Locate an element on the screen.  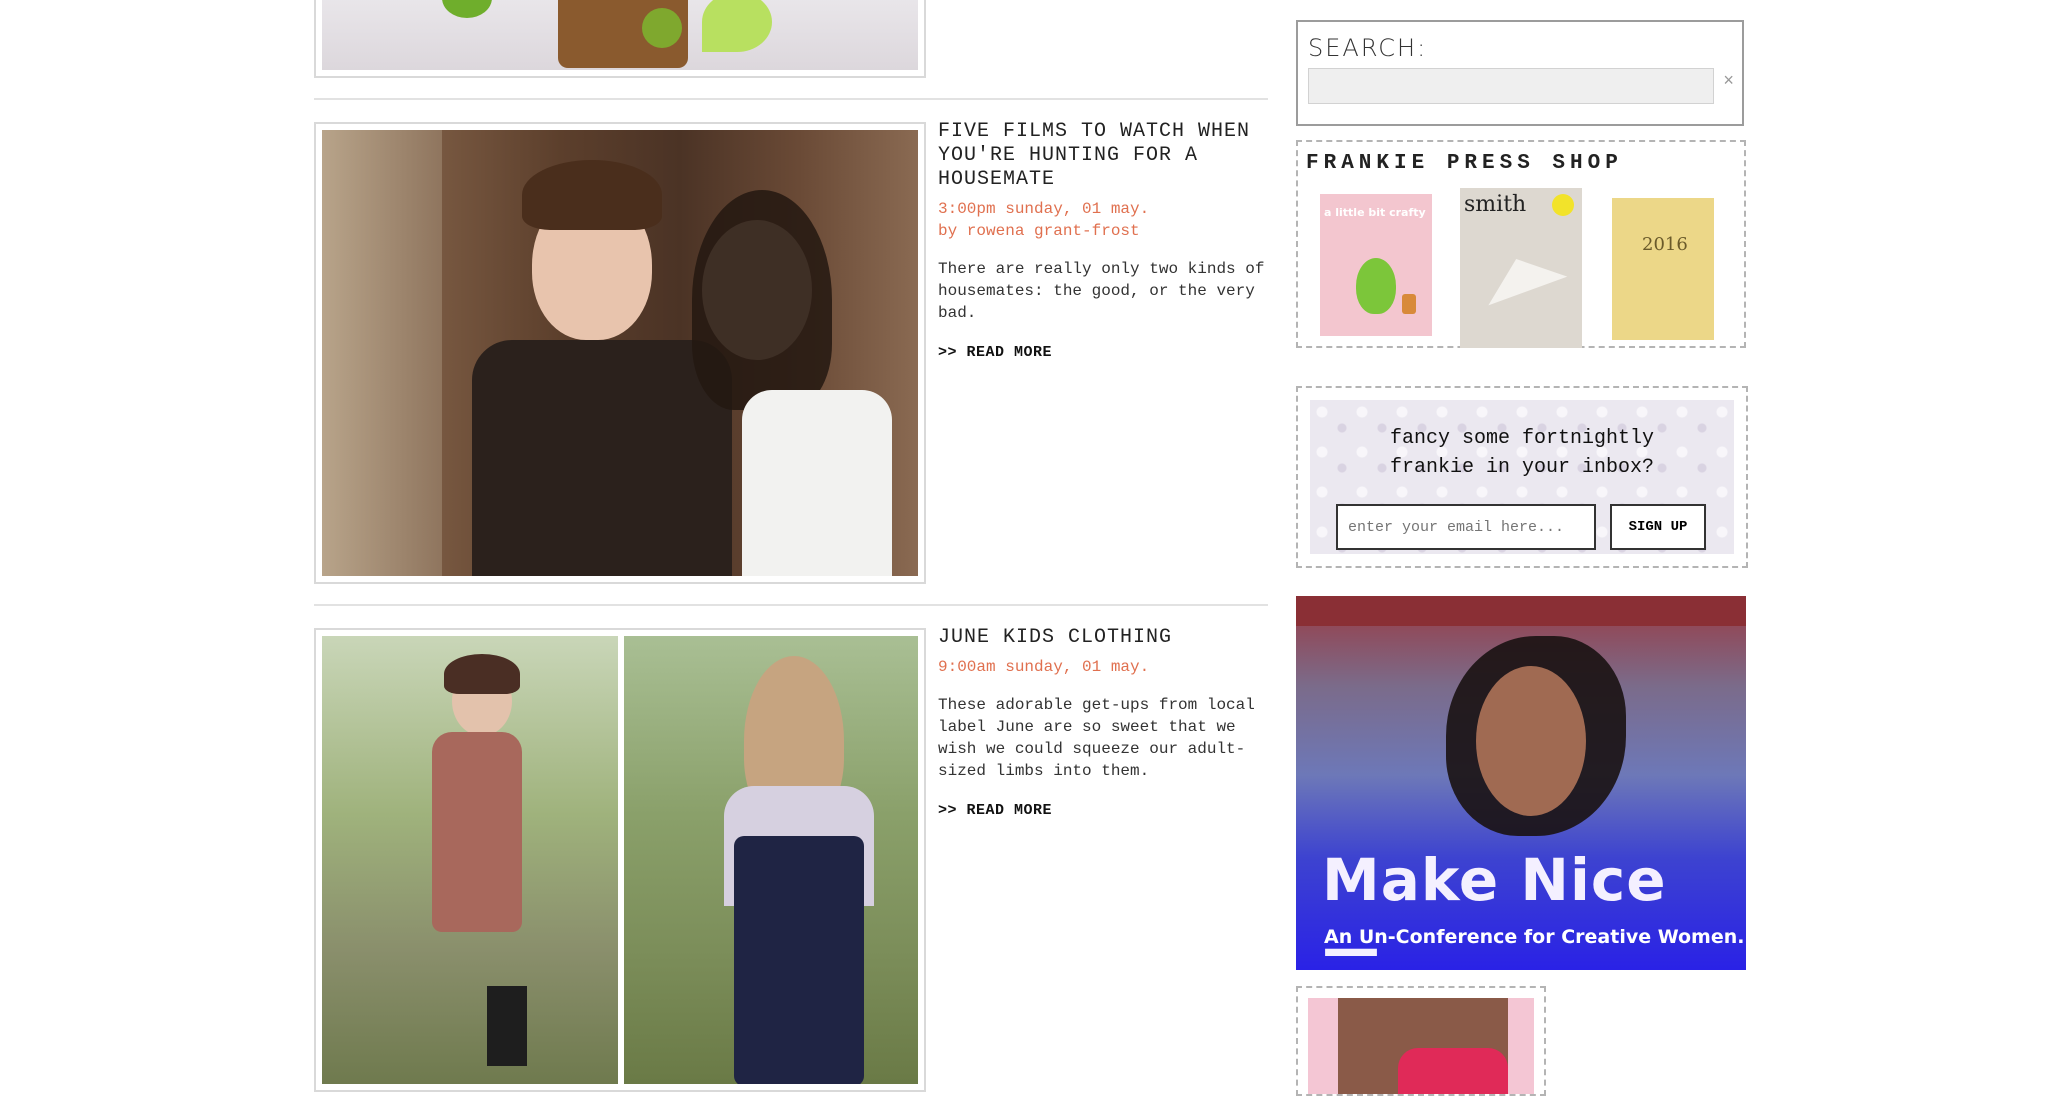
plant-photo is located at coordinates (620, 35).